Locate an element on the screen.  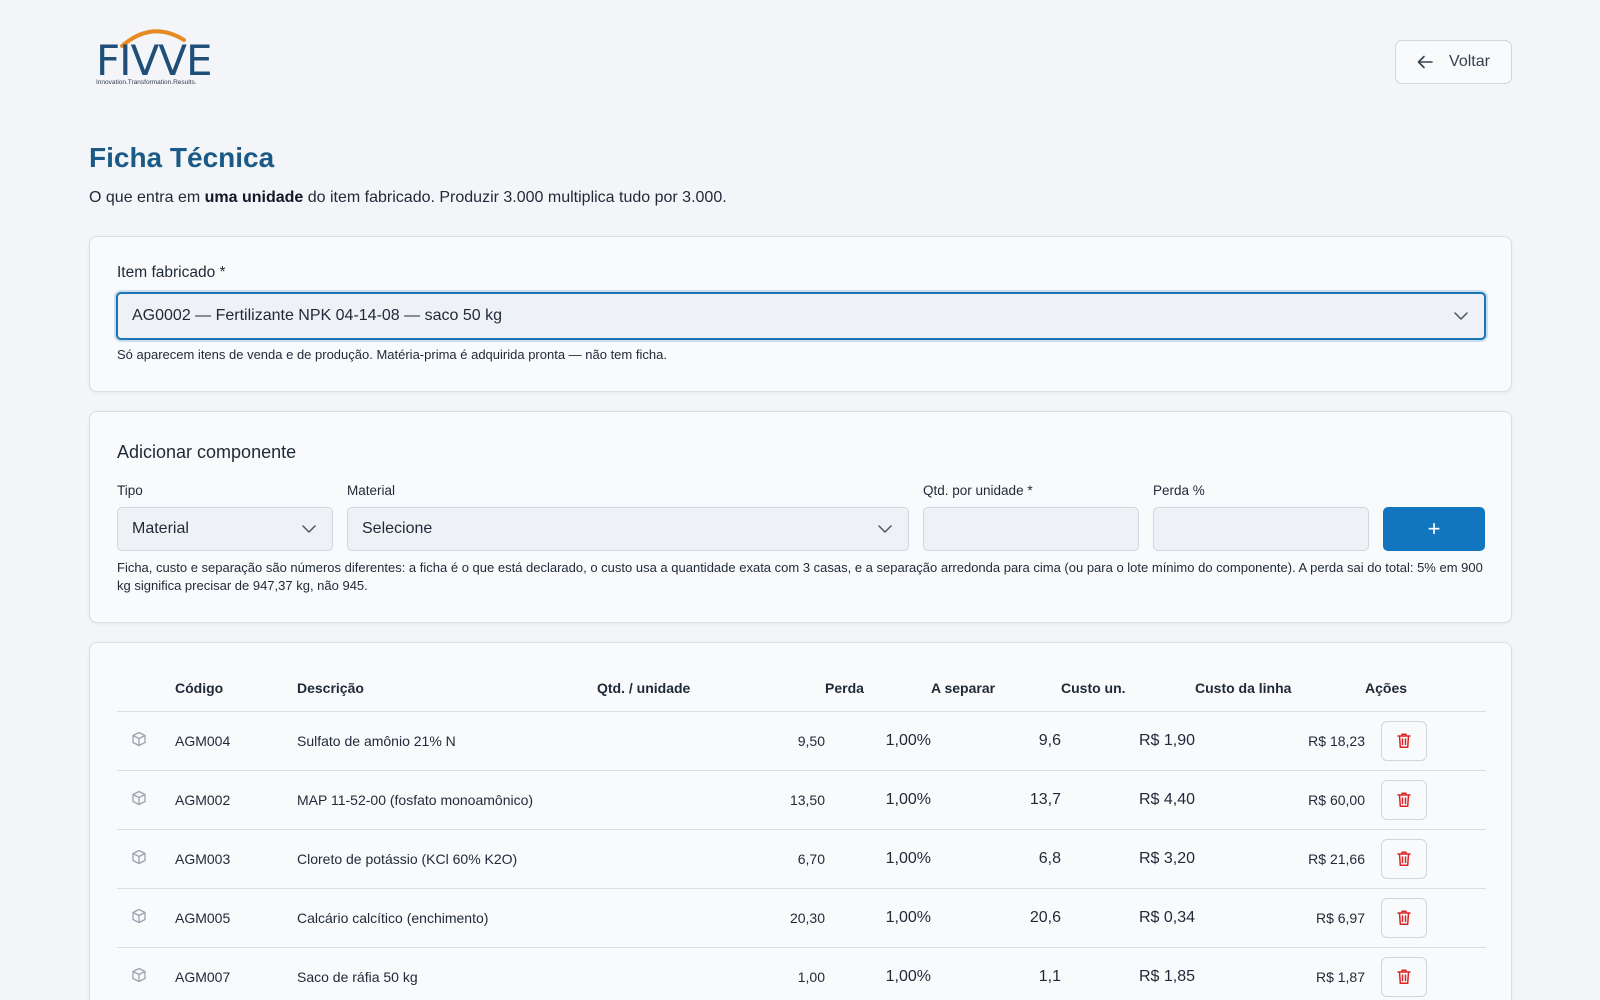
perda-label: Perda % is located at coordinates (1179, 490).